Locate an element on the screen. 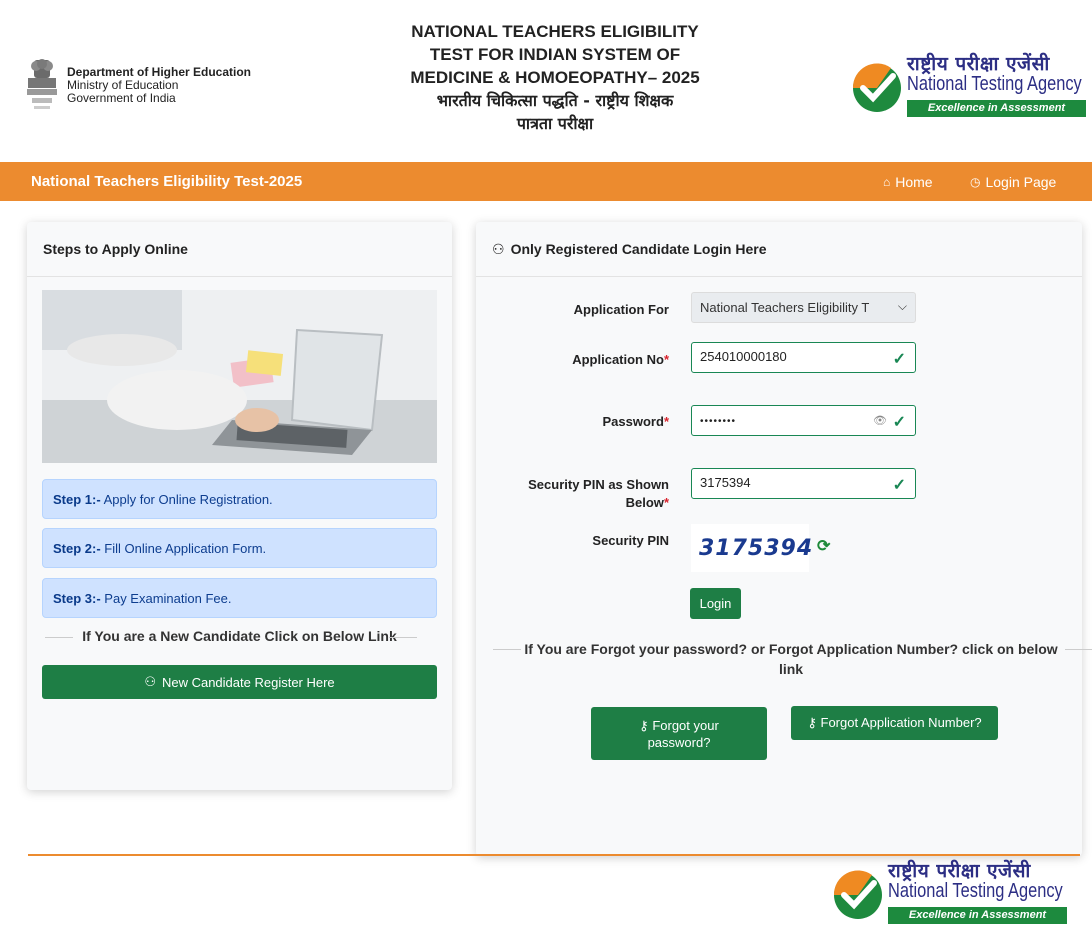 Image resolution: width=1092 pixels, height=931 pixels. refresh-captcha-icon: ⟳ is located at coordinates (825, 545).